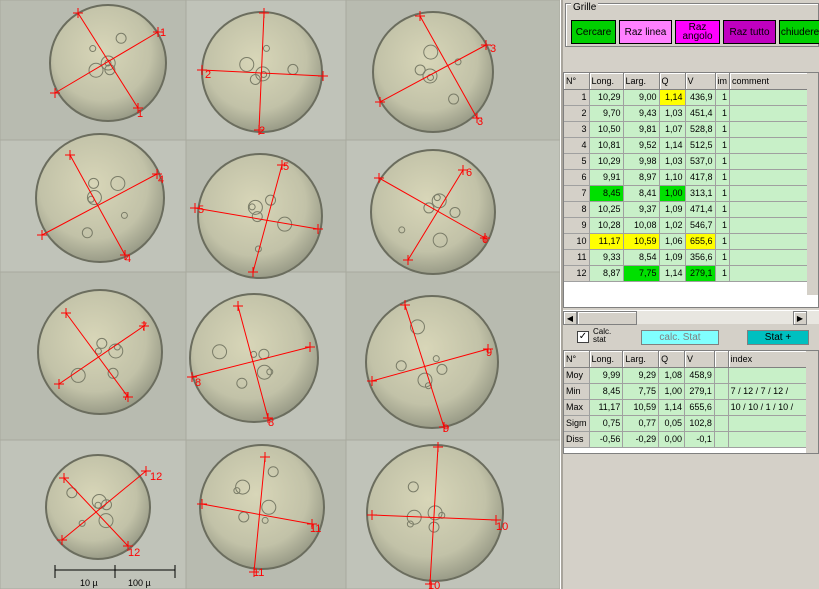  What do you see at coordinates (606, 81) in the screenshot?
I see `measure-col-header: Long.` at bounding box center [606, 81].